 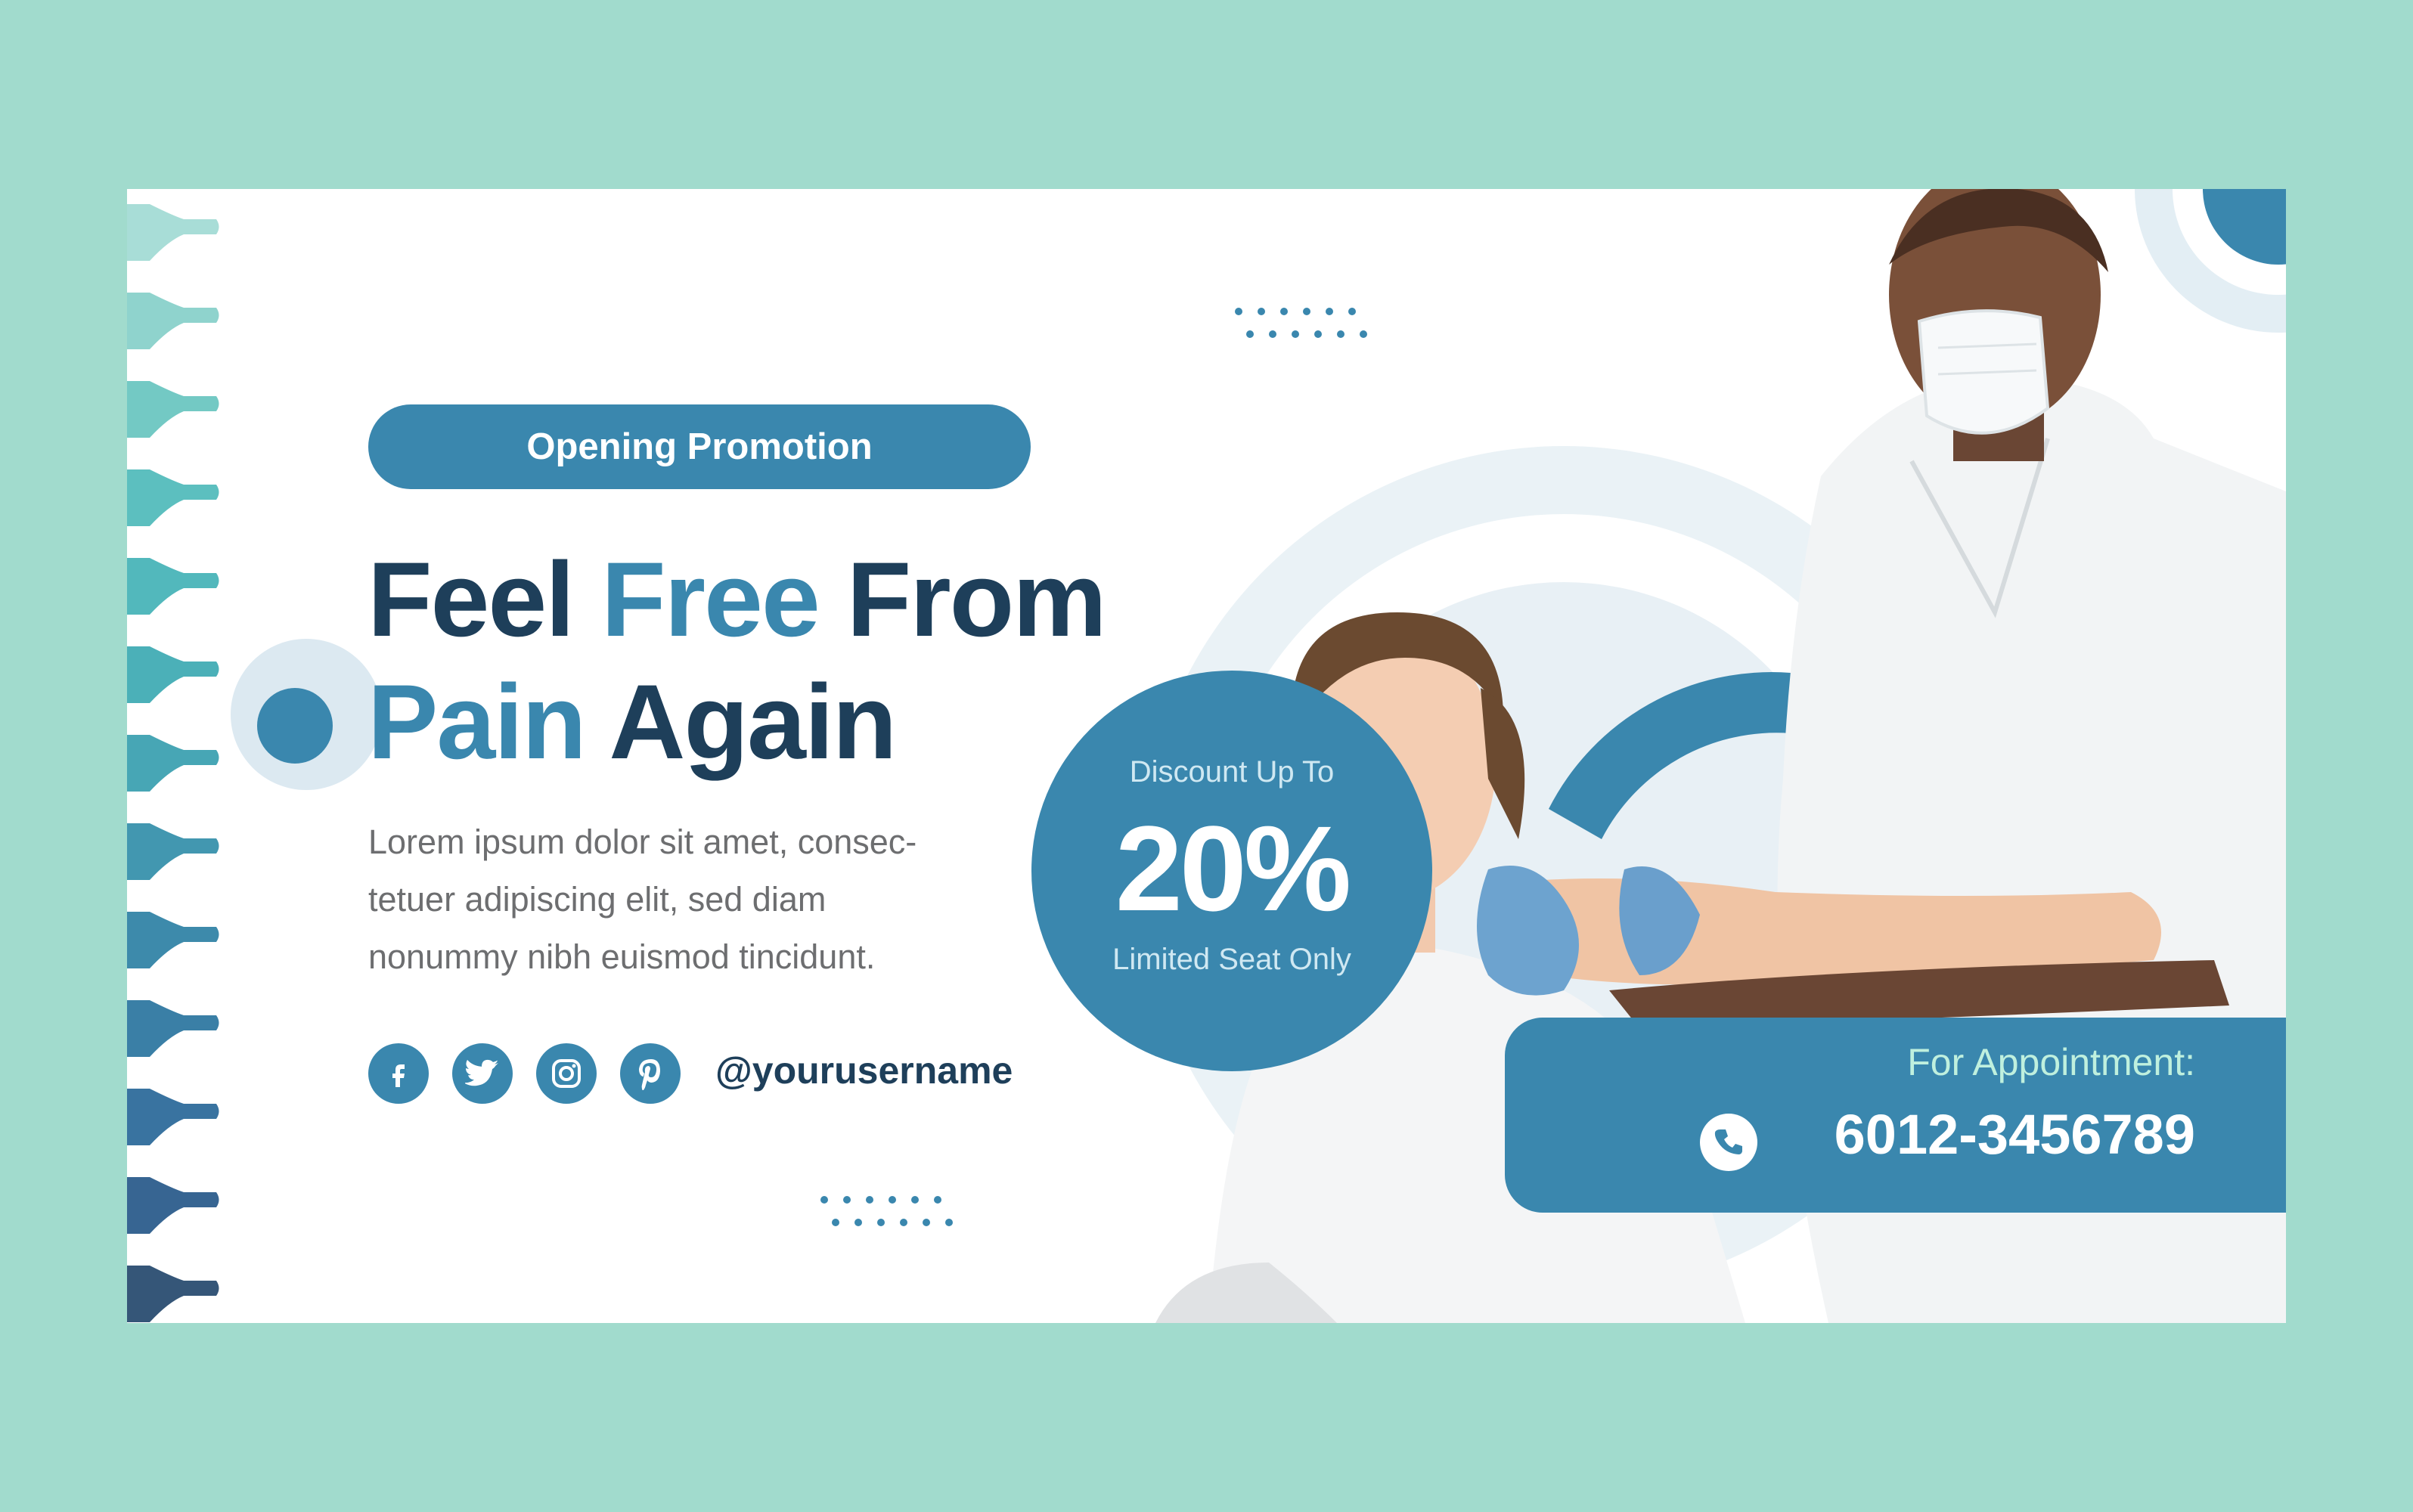 What do you see at coordinates (597, 899) in the screenshot?
I see `body-line: tetuer adipiscing elit, sed diam` at bounding box center [597, 899].